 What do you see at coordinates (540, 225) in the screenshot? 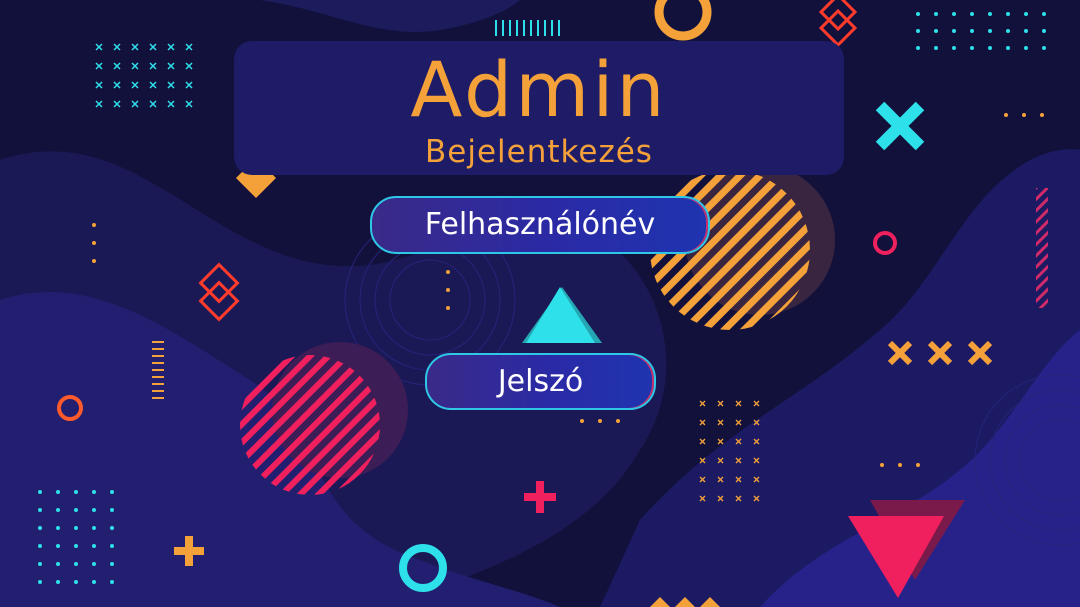
I see `username-field: Felhasználónév` at bounding box center [540, 225].